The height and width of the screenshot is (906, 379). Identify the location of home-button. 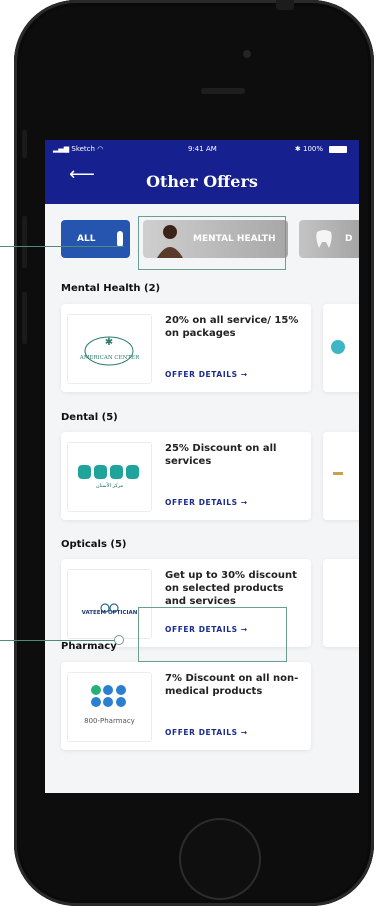
(220, 859).